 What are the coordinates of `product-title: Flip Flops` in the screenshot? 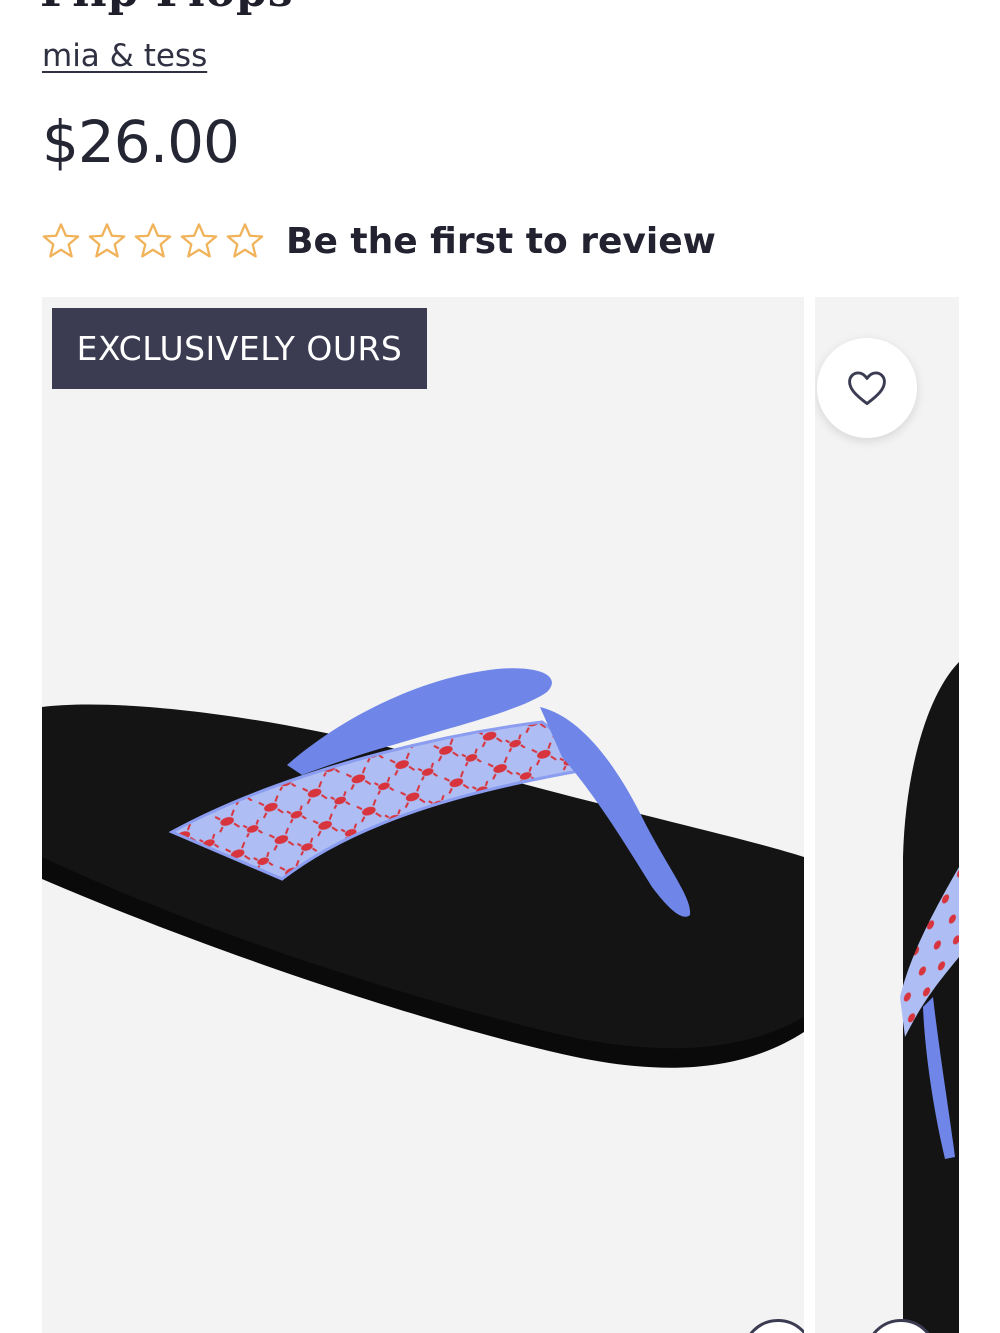 It's located at (167, 8).